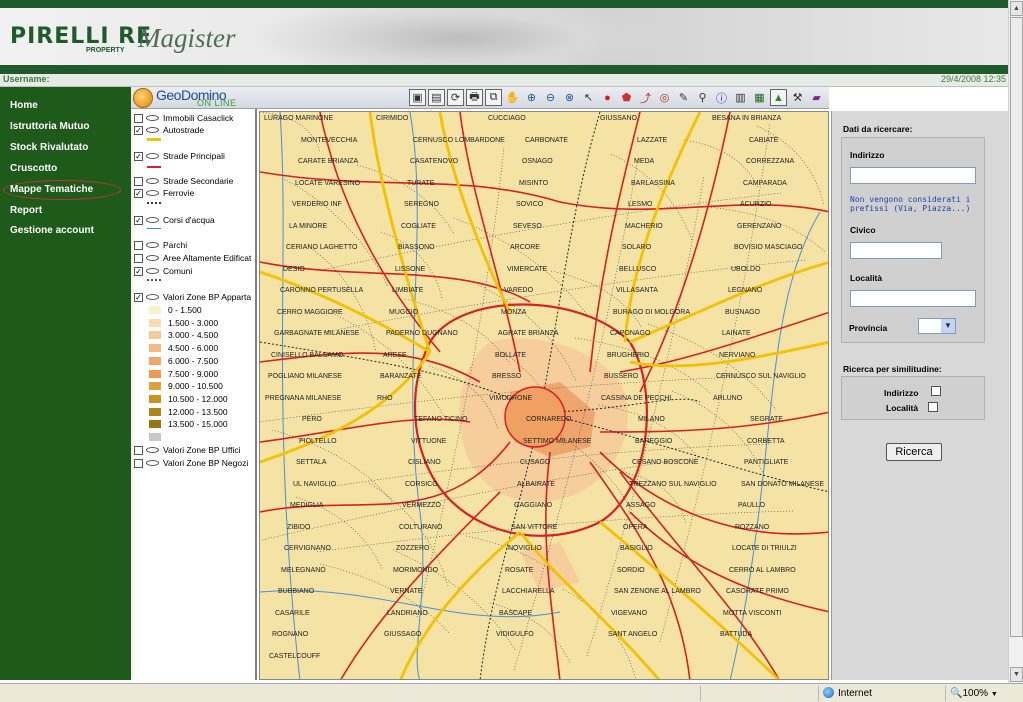 The width and height of the screenshot is (1023, 702). What do you see at coordinates (721, 97) in the screenshot?
I see `info-icon: ⓘ` at bounding box center [721, 97].